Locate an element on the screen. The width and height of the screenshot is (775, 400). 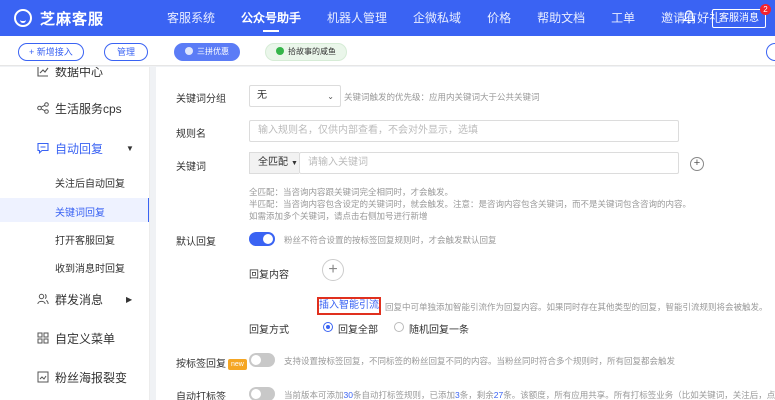
grid-icon is located at coordinates (43, 338).